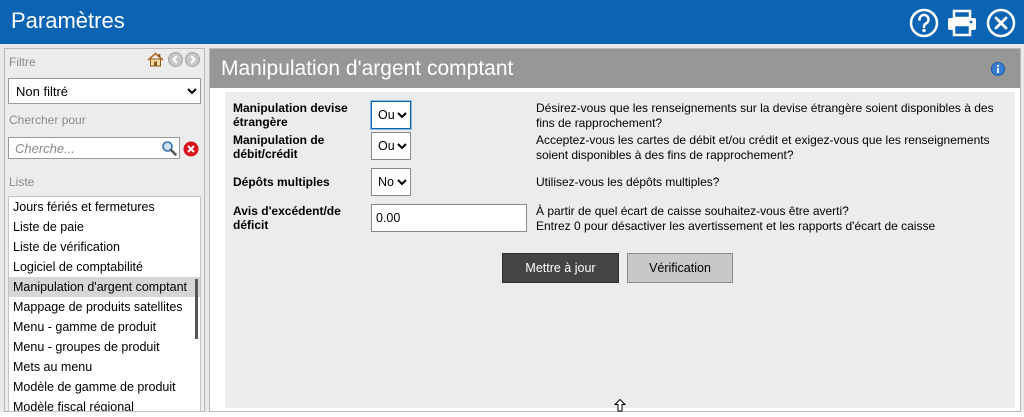 This screenshot has height=417, width=1024. Describe the element at coordinates (104, 307) in the screenshot. I see `list-item: Mappage de produits satellites` at that location.